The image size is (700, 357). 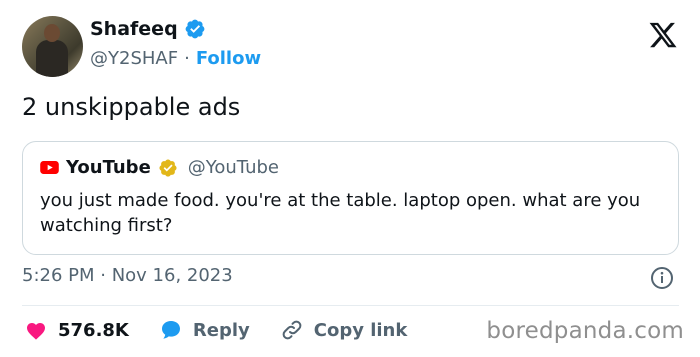 What do you see at coordinates (221, 330) in the screenshot?
I see `reply-label: Reply` at bounding box center [221, 330].